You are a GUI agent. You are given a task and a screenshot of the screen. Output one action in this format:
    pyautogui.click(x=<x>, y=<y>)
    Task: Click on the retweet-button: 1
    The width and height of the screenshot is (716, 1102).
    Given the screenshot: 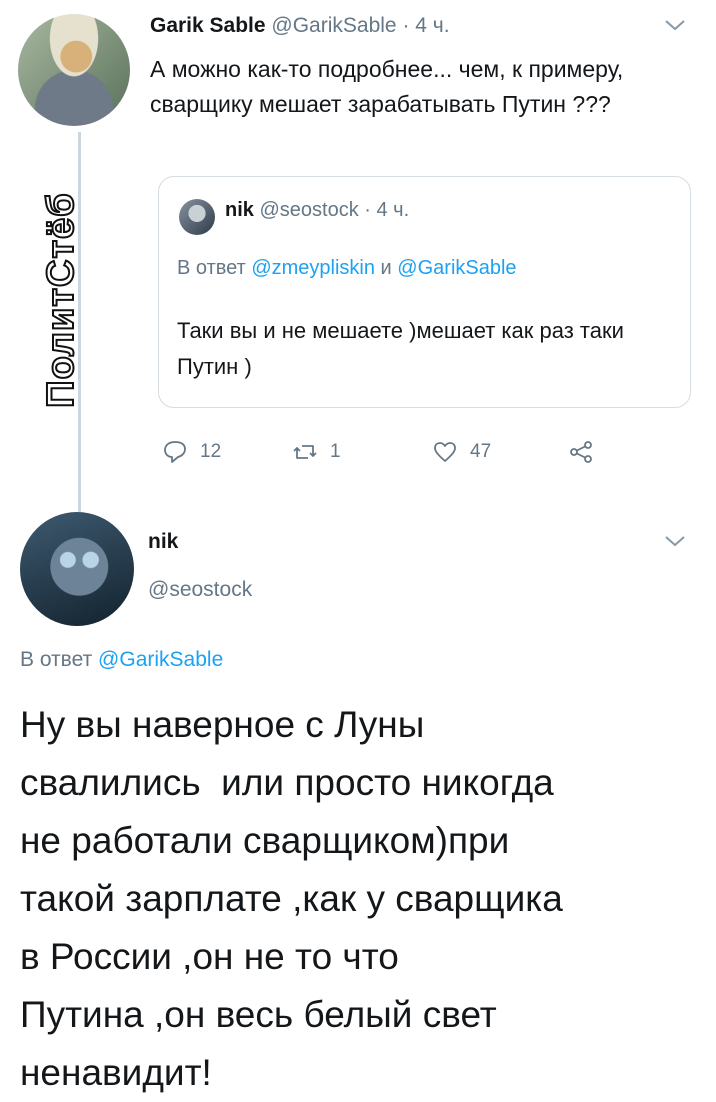 What is the action you would take?
    pyautogui.click(x=316, y=452)
    